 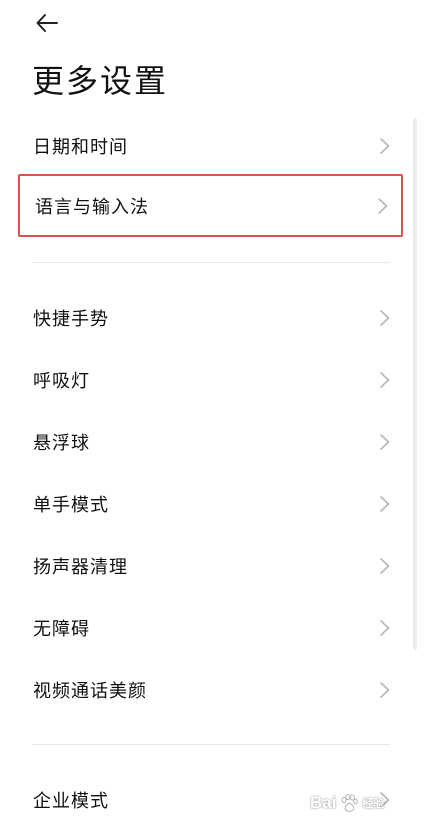 I want to click on page-title: 更多设置, so click(x=100, y=81).